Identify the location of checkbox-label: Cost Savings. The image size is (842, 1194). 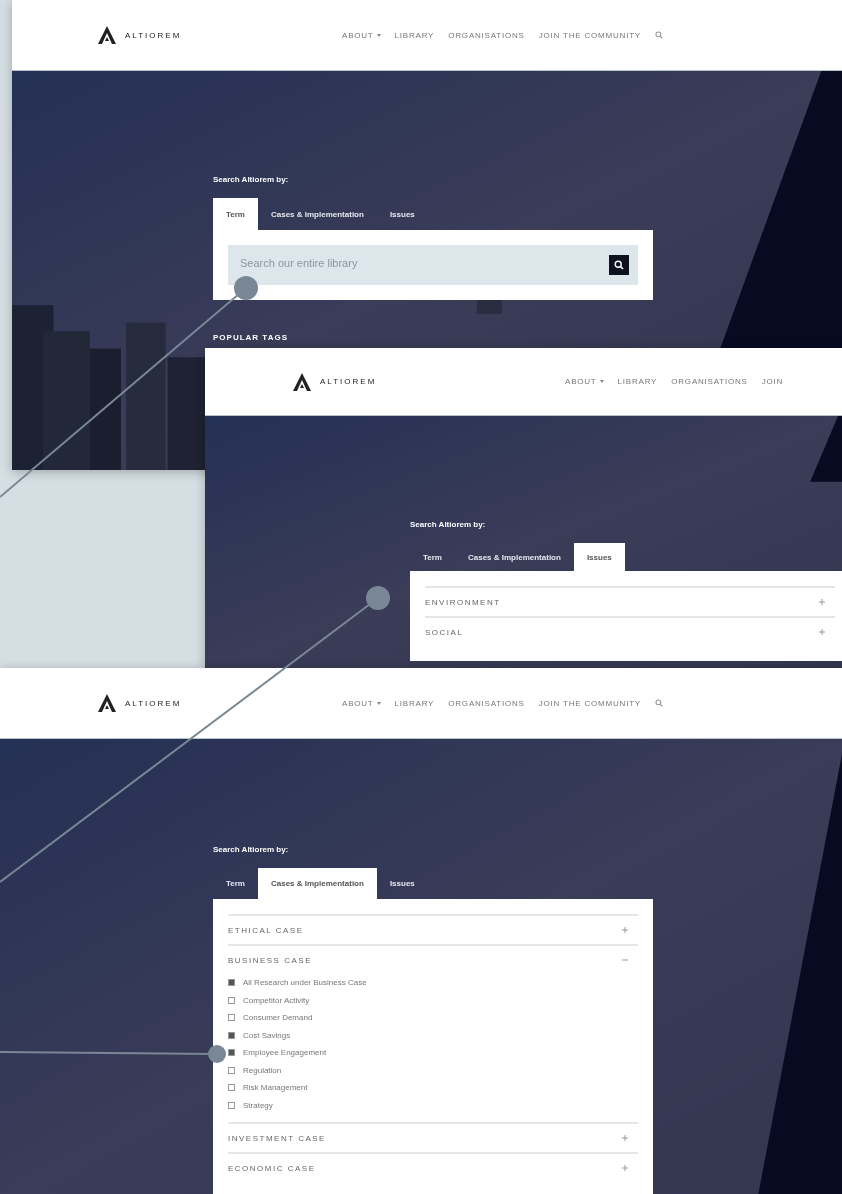
(267, 1035).